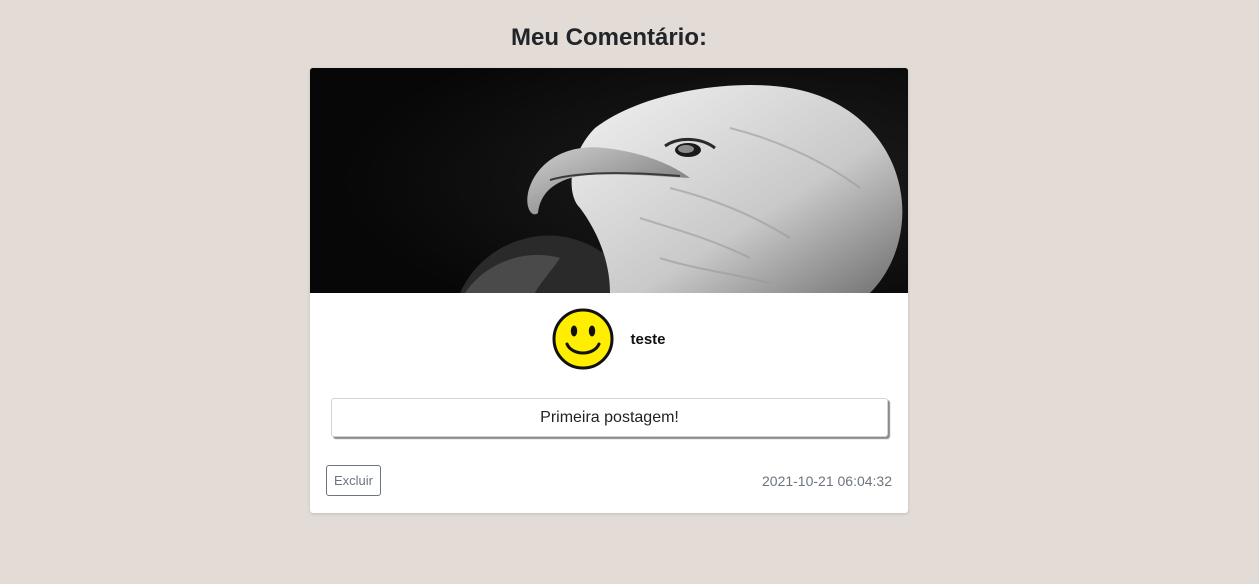 The height and width of the screenshot is (584, 1259). I want to click on comment-text: Primeira postagem!, so click(609, 417).